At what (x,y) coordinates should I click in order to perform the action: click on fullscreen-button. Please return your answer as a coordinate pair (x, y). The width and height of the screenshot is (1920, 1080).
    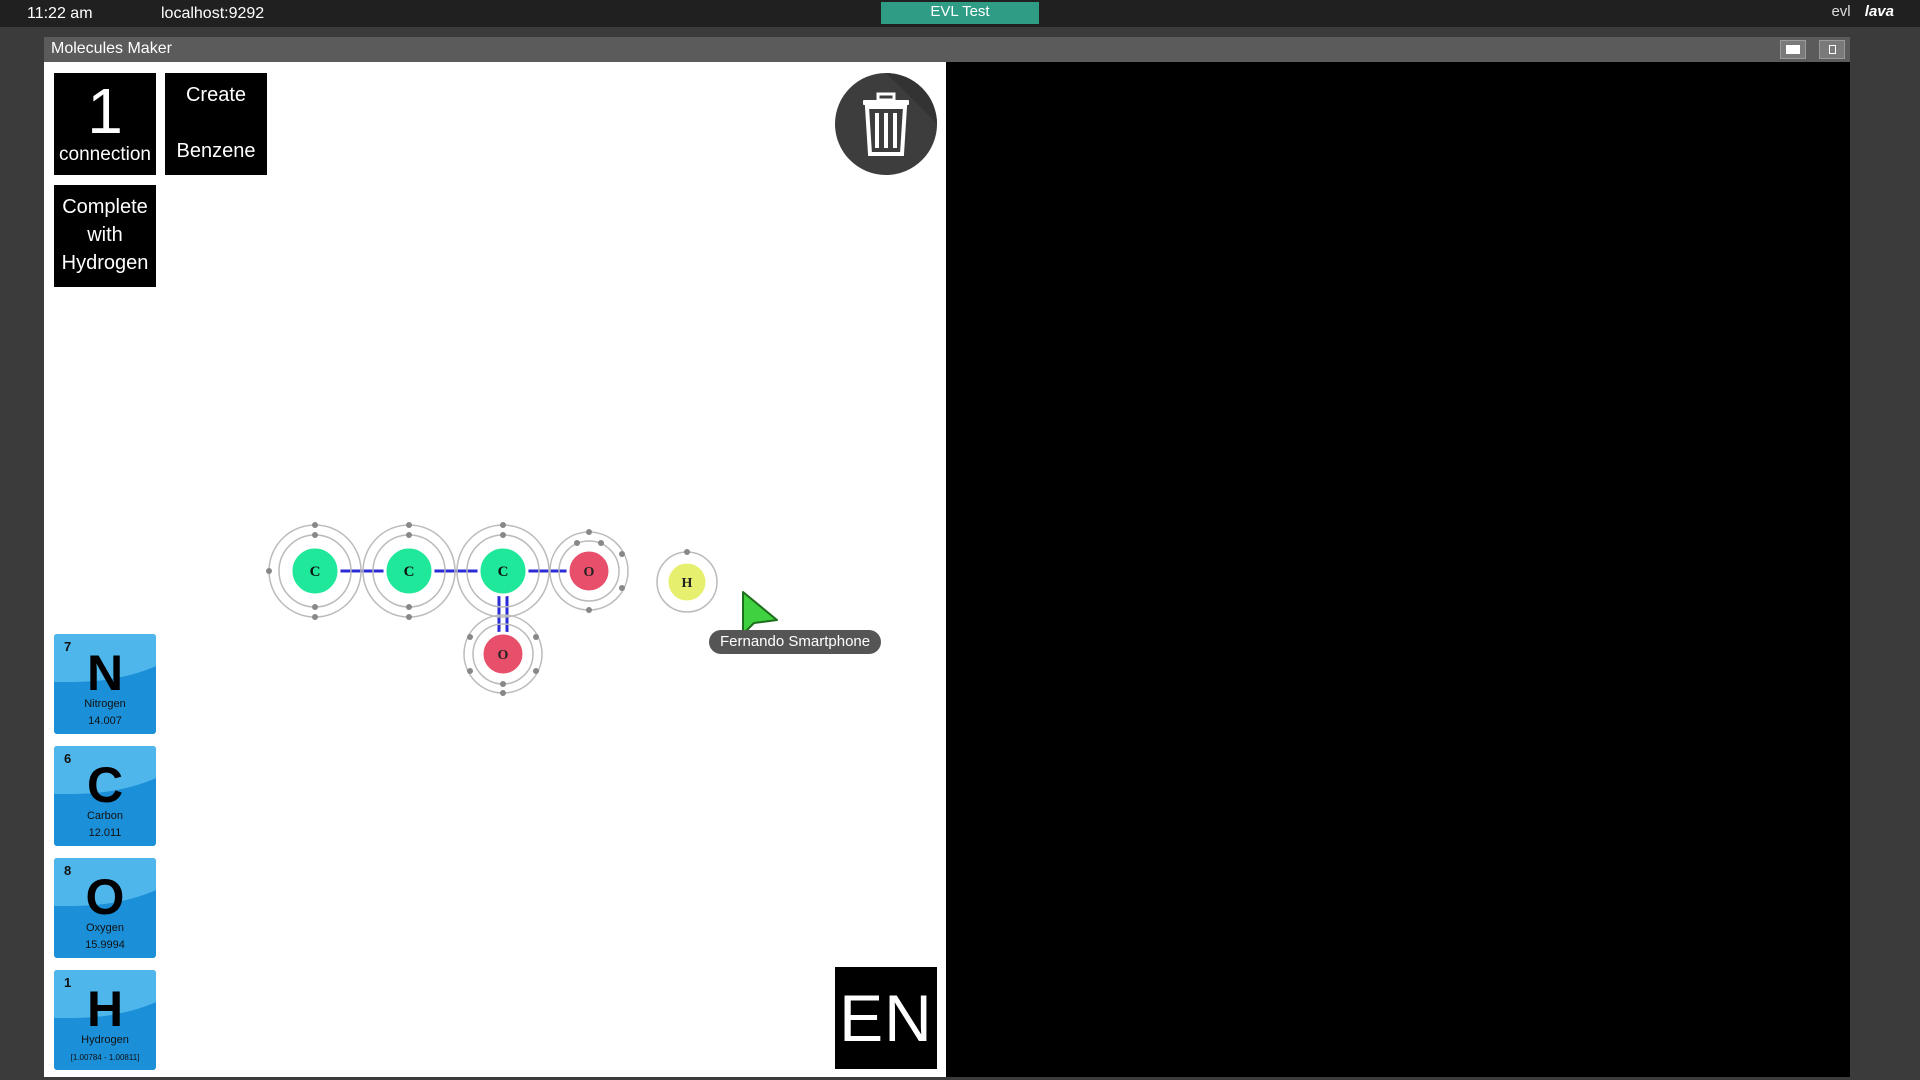
    Looking at the image, I should click on (1793, 49).